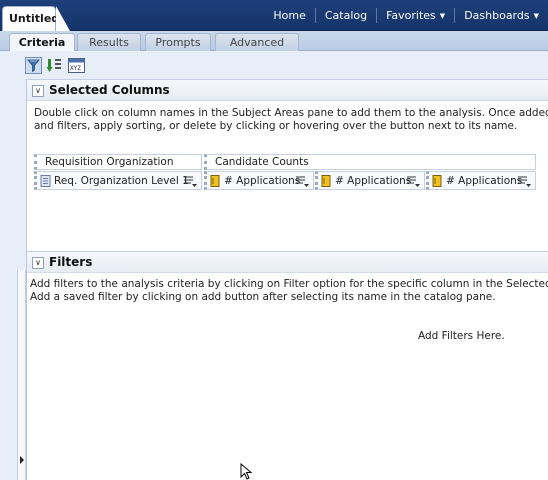 The height and width of the screenshot is (480, 548). I want to click on column-group-header: Candidate Counts, so click(370, 162).